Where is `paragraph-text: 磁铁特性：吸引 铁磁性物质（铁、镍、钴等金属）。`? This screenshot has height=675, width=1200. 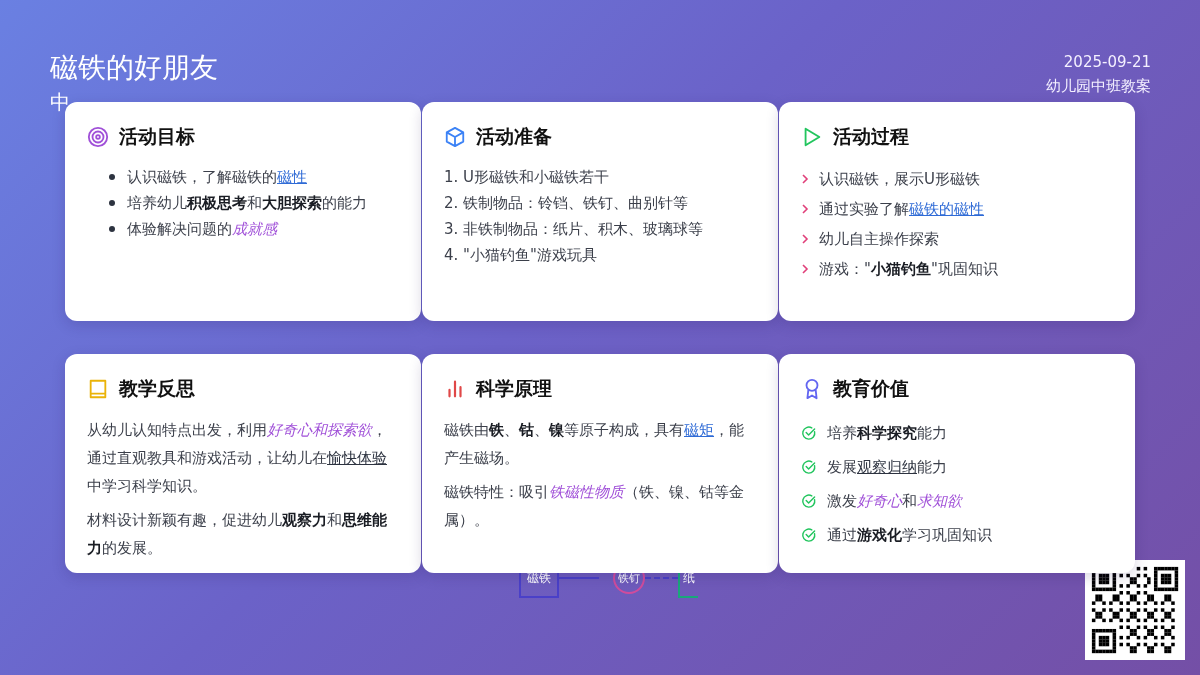
paragraph-text: 磁铁特性：吸引 铁磁性物质（铁、镍、钴等金属）。 is located at coordinates (594, 506).